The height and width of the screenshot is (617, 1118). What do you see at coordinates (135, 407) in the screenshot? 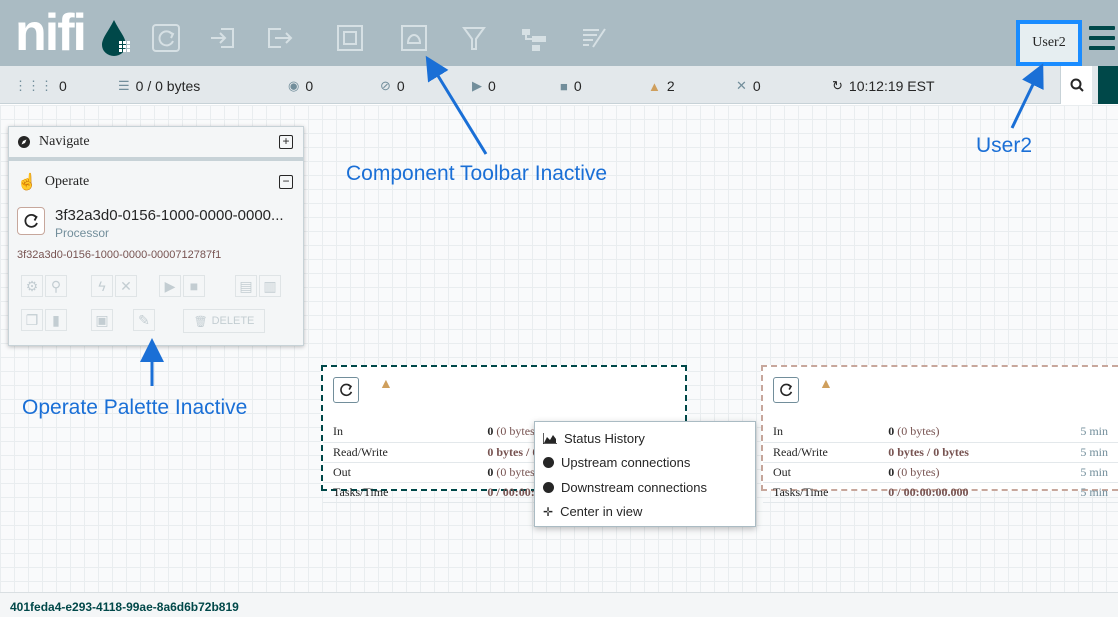
I see `annotation-operate-palette: Operate Palette Inactive` at bounding box center [135, 407].